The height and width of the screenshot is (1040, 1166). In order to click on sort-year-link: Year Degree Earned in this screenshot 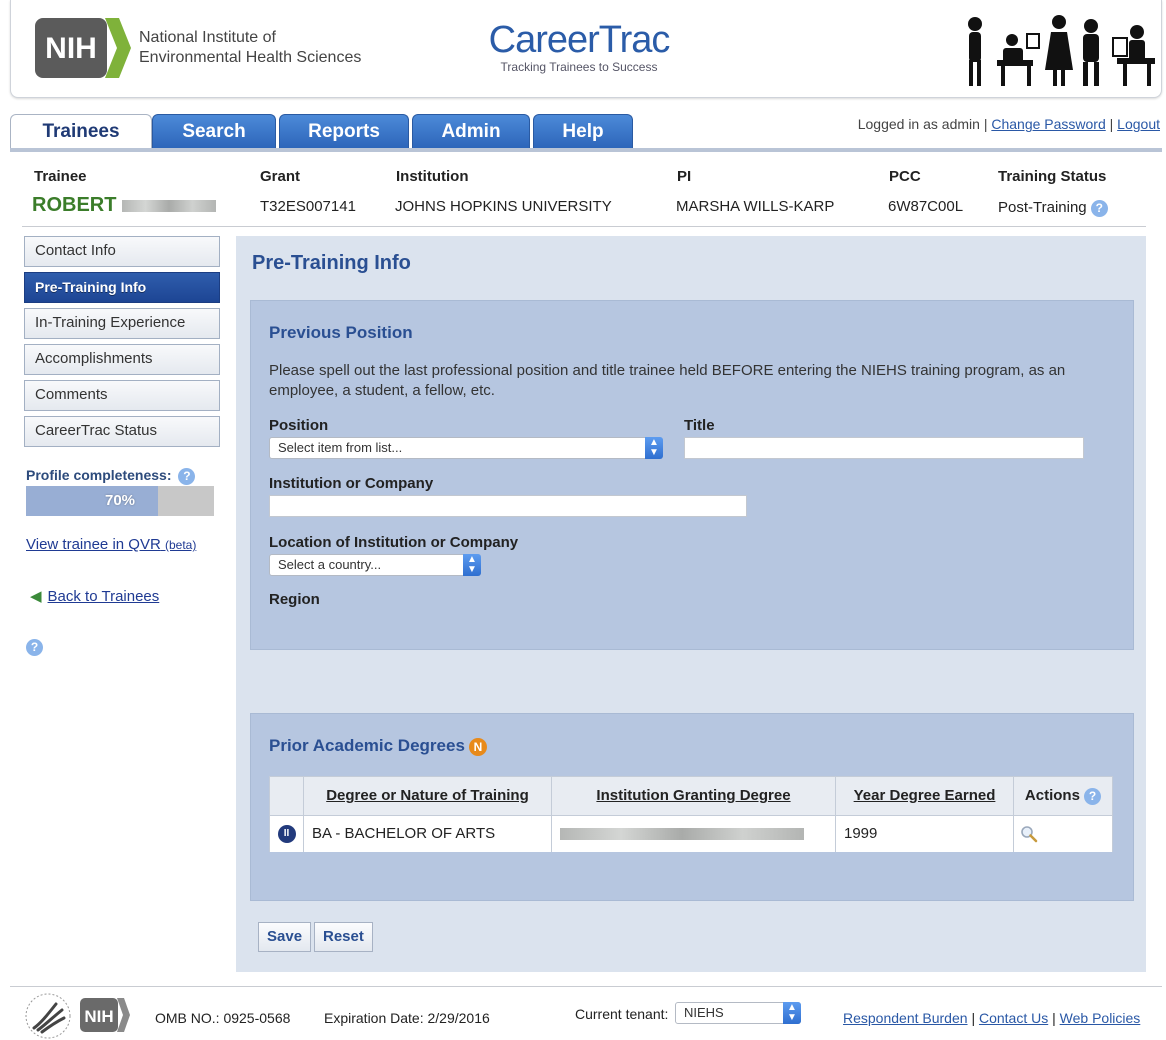, I will do `click(925, 795)`.